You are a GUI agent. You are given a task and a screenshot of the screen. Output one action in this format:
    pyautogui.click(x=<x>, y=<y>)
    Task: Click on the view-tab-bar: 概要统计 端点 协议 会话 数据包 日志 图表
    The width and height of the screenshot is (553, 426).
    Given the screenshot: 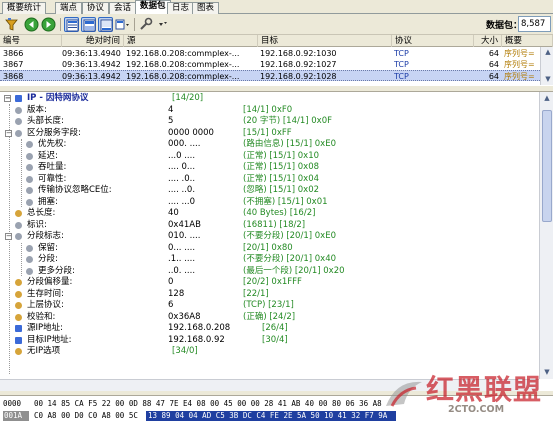 What is the action you would take?
    pyautogui.click(x=276, y=7)
    